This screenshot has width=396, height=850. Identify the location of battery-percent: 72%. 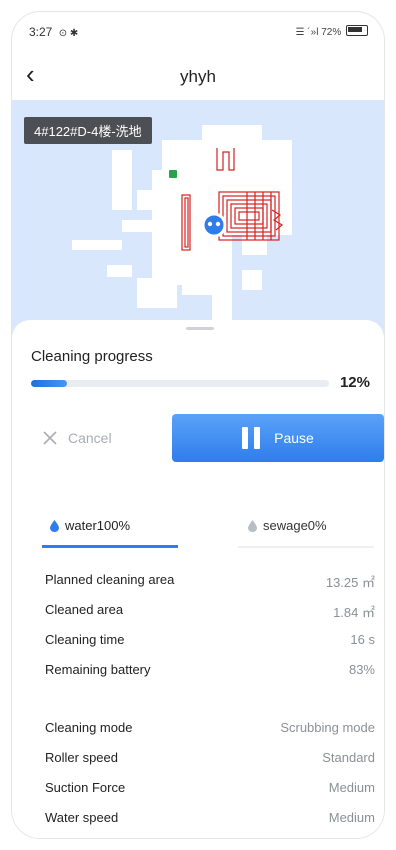
(331, 32).